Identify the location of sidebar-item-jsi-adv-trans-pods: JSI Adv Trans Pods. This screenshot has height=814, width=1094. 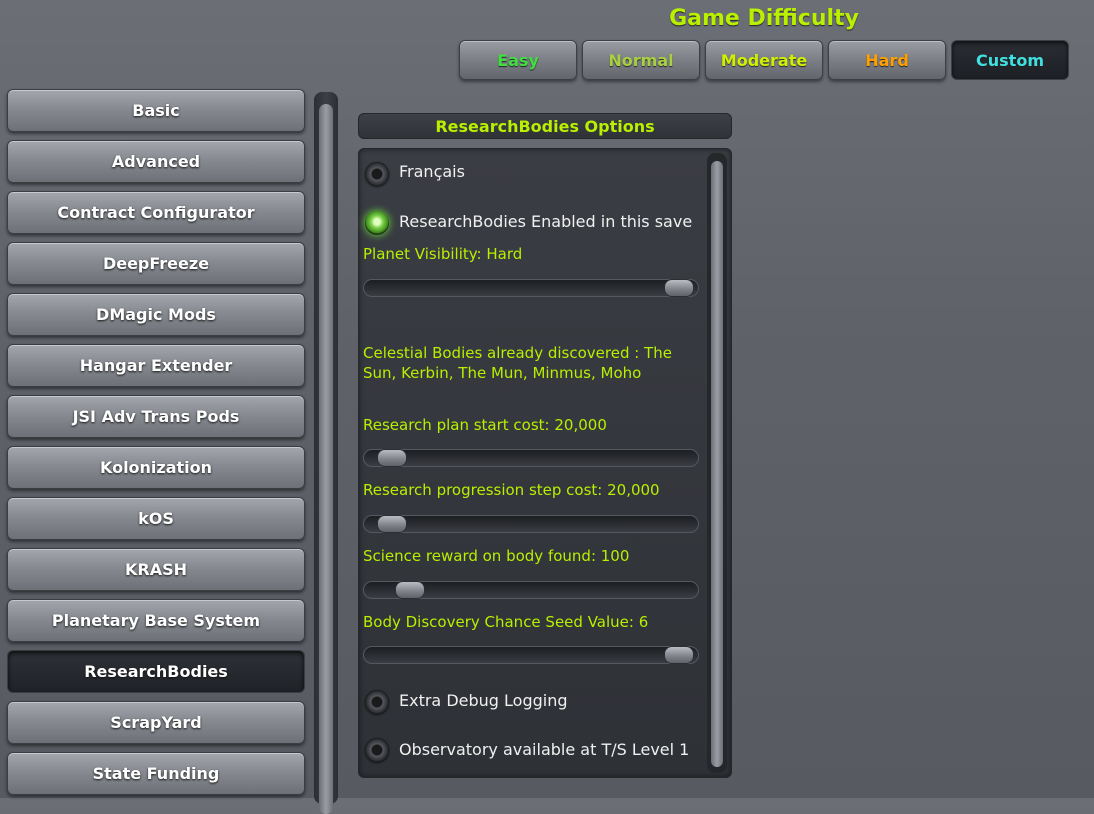
(156, 416).